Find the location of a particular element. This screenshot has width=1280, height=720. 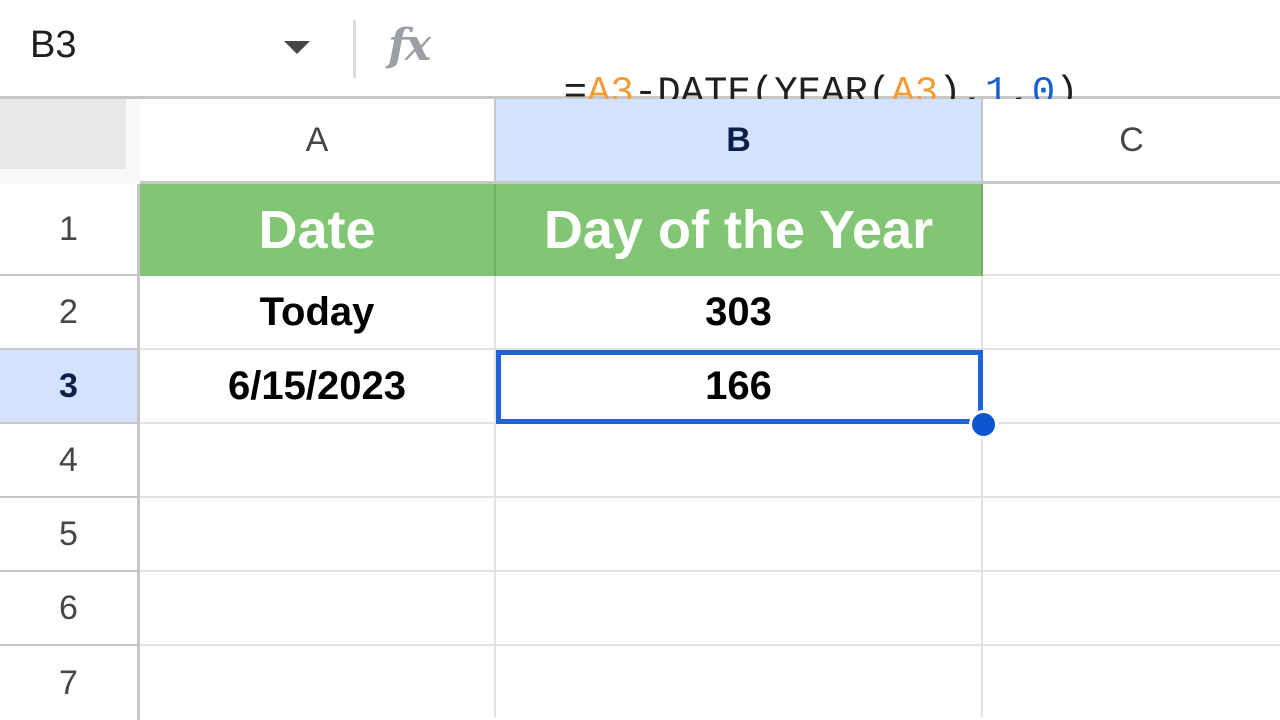

fill-handle is located at coordinates (983, 424).